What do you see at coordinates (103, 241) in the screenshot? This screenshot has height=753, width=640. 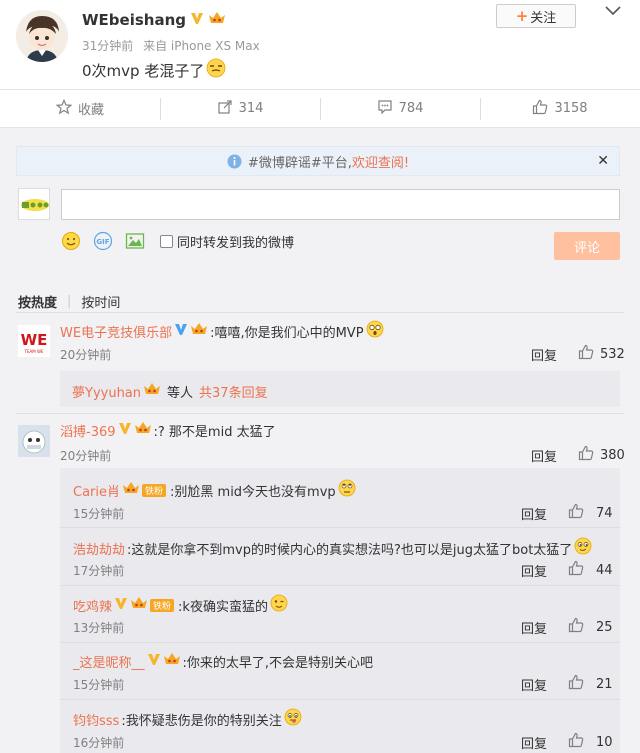 I see `gif-icon: GIF` at bounding box center [103, 241].